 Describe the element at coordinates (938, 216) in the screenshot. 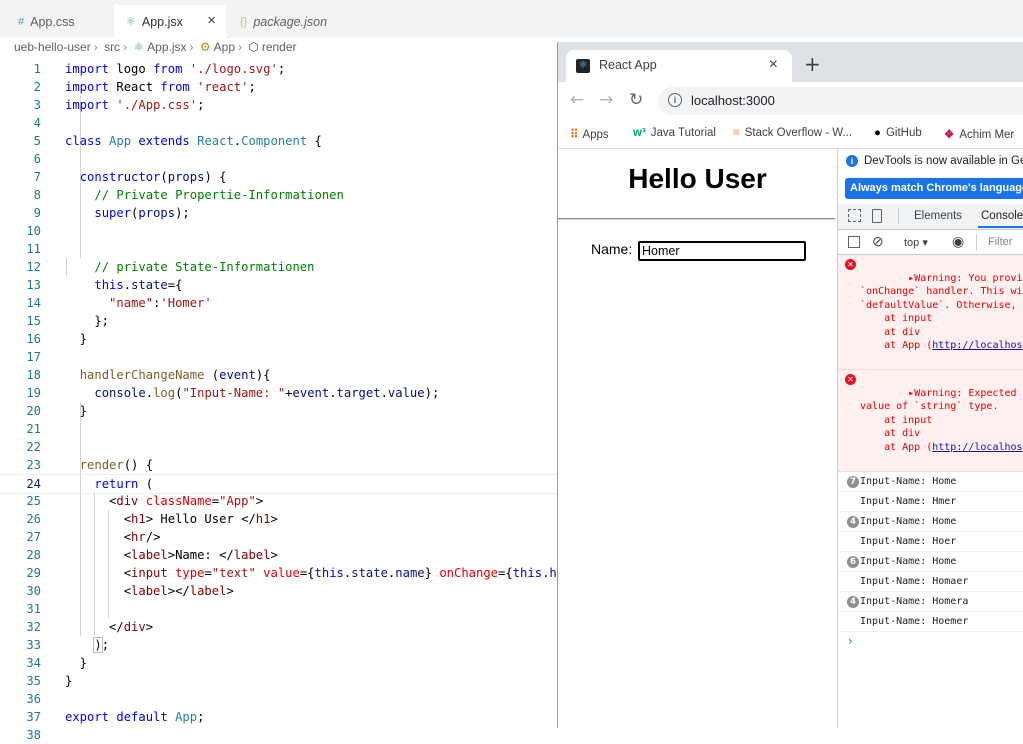

I see `tab-elements: Elements` at that location.